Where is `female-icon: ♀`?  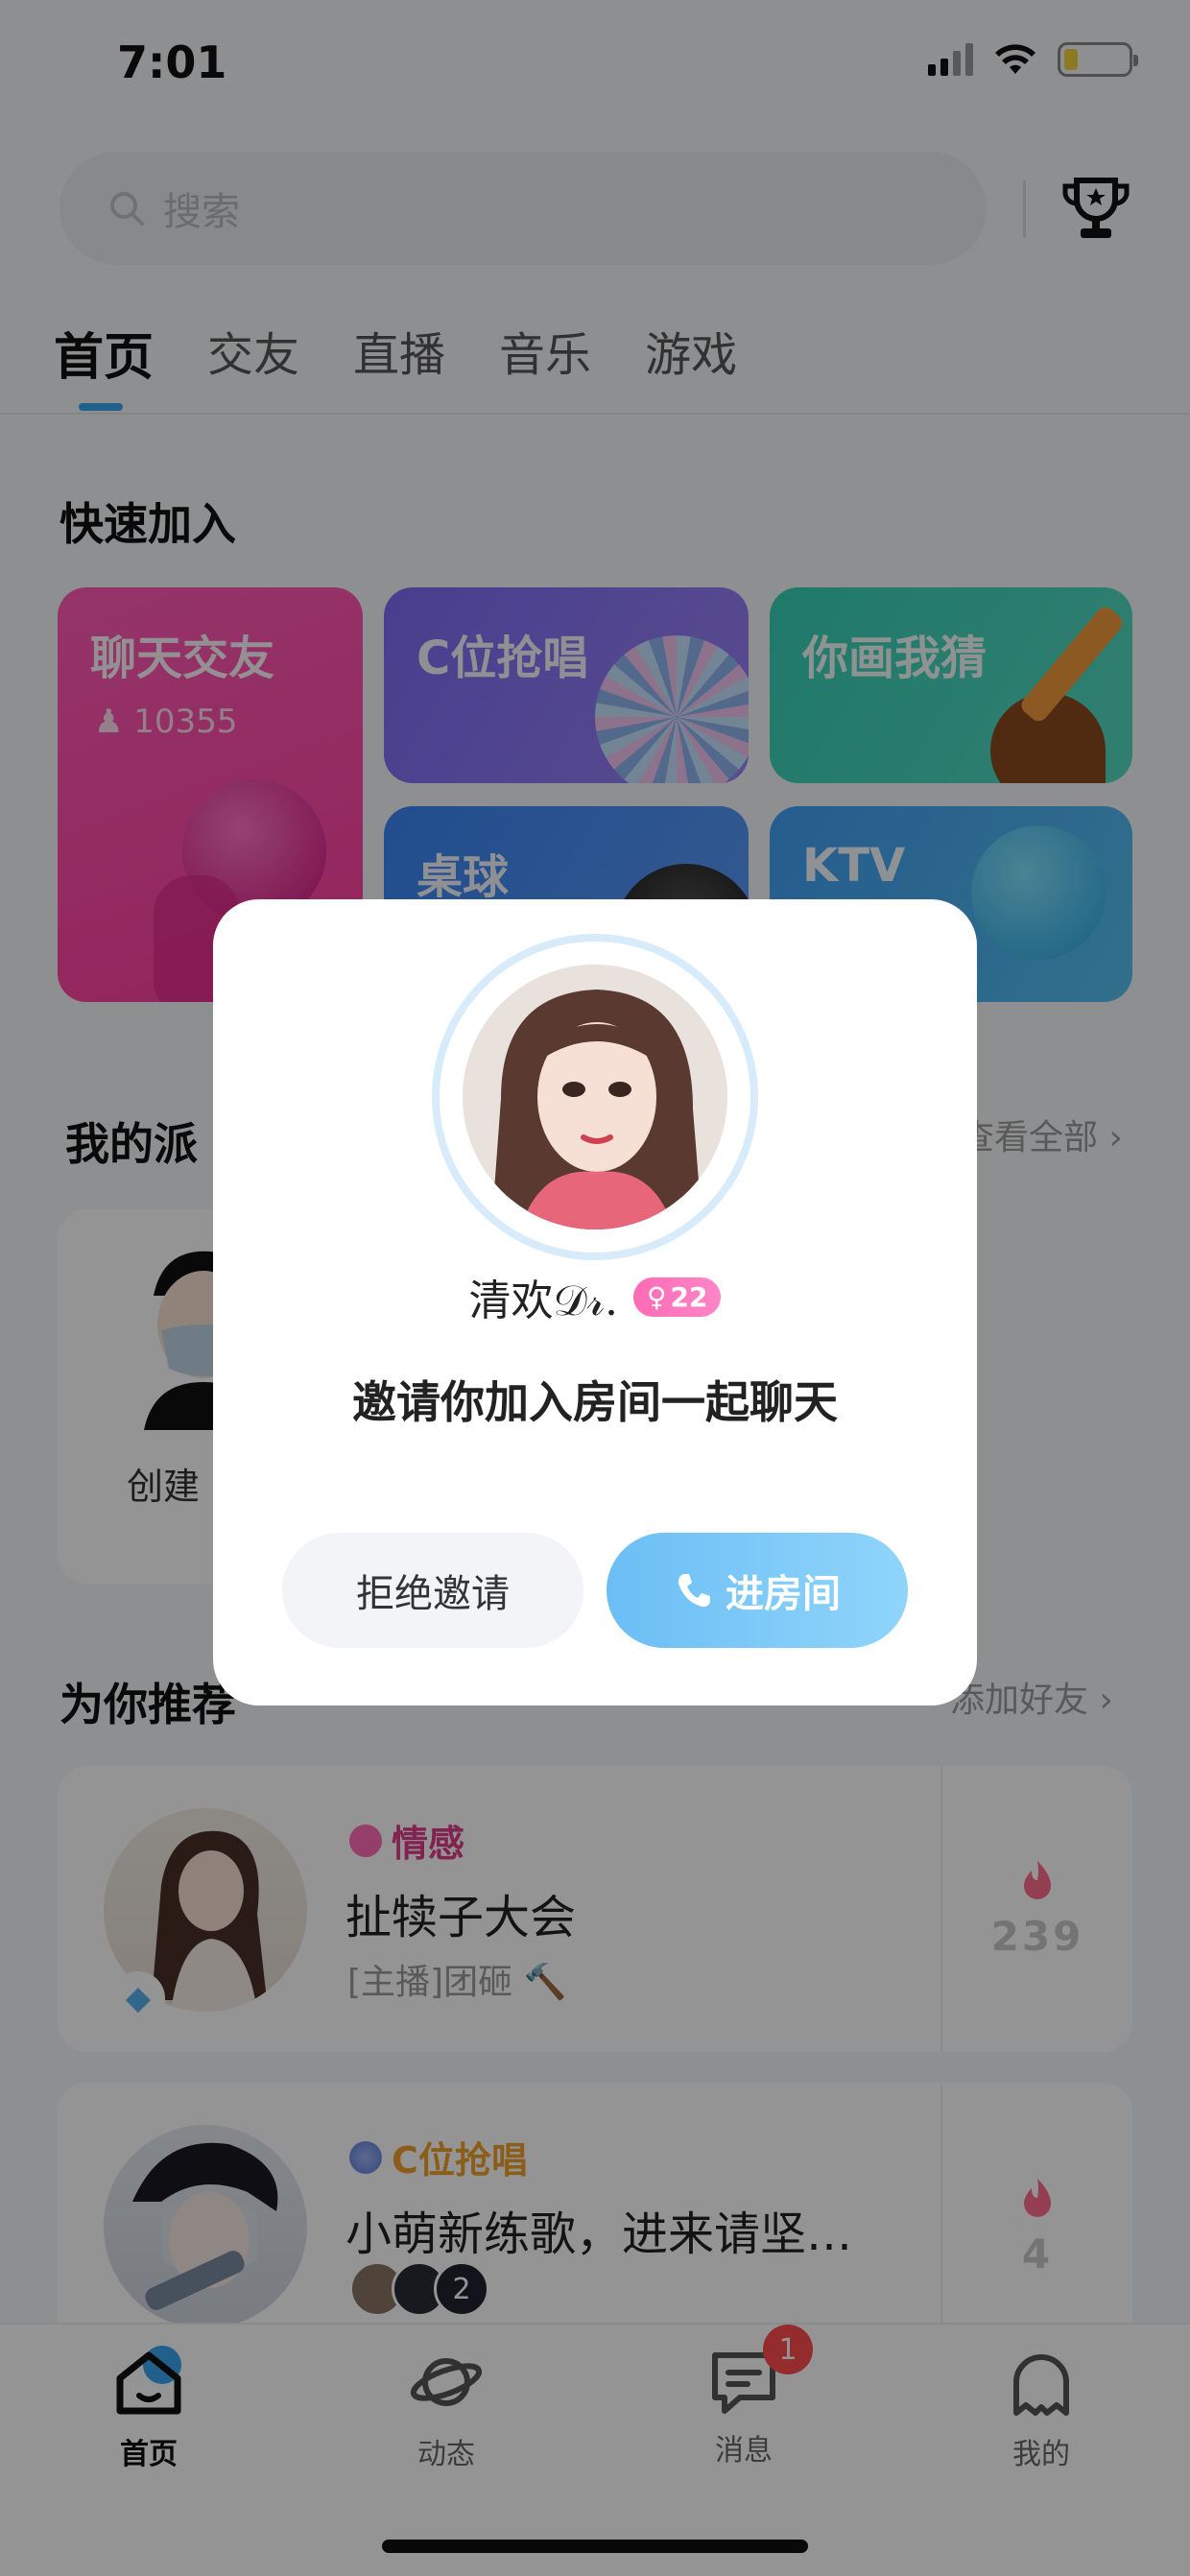
female-icon: ♀ is located at coordinates (656, 1296).